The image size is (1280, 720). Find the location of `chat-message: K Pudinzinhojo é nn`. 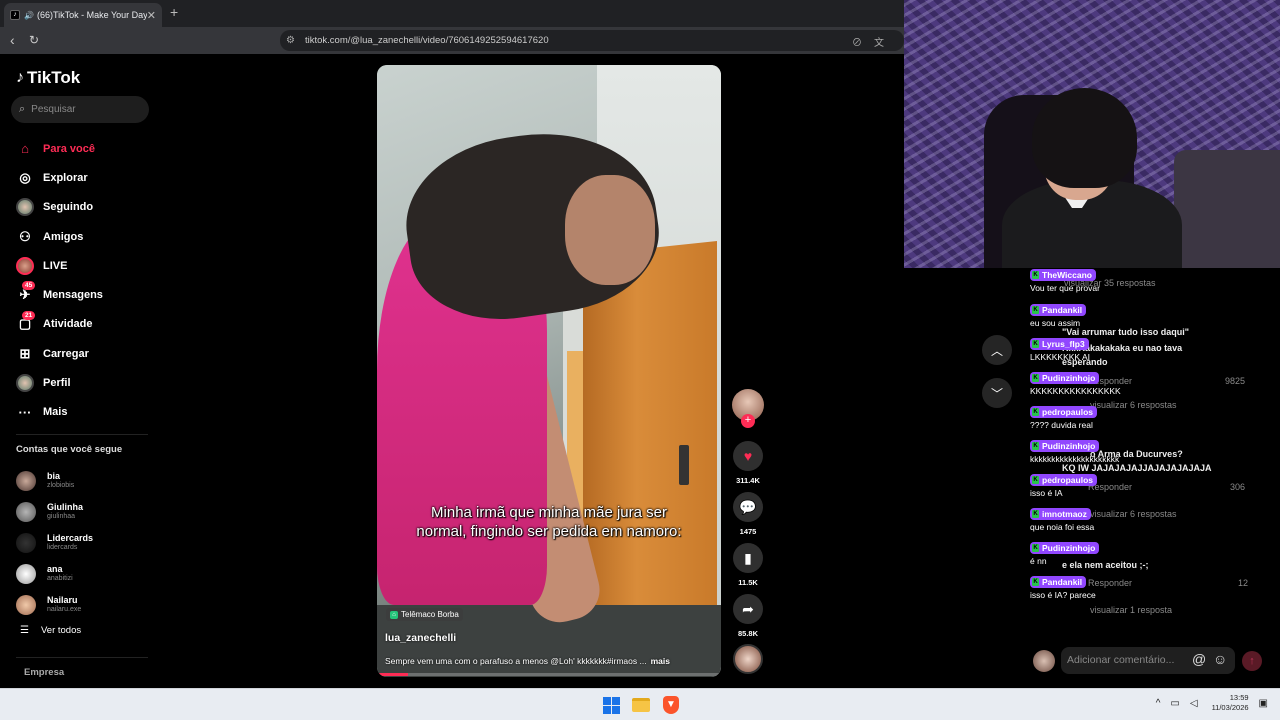

chat-message: K Pudinzinhojo é nn is located at coordinates (1065, 553).